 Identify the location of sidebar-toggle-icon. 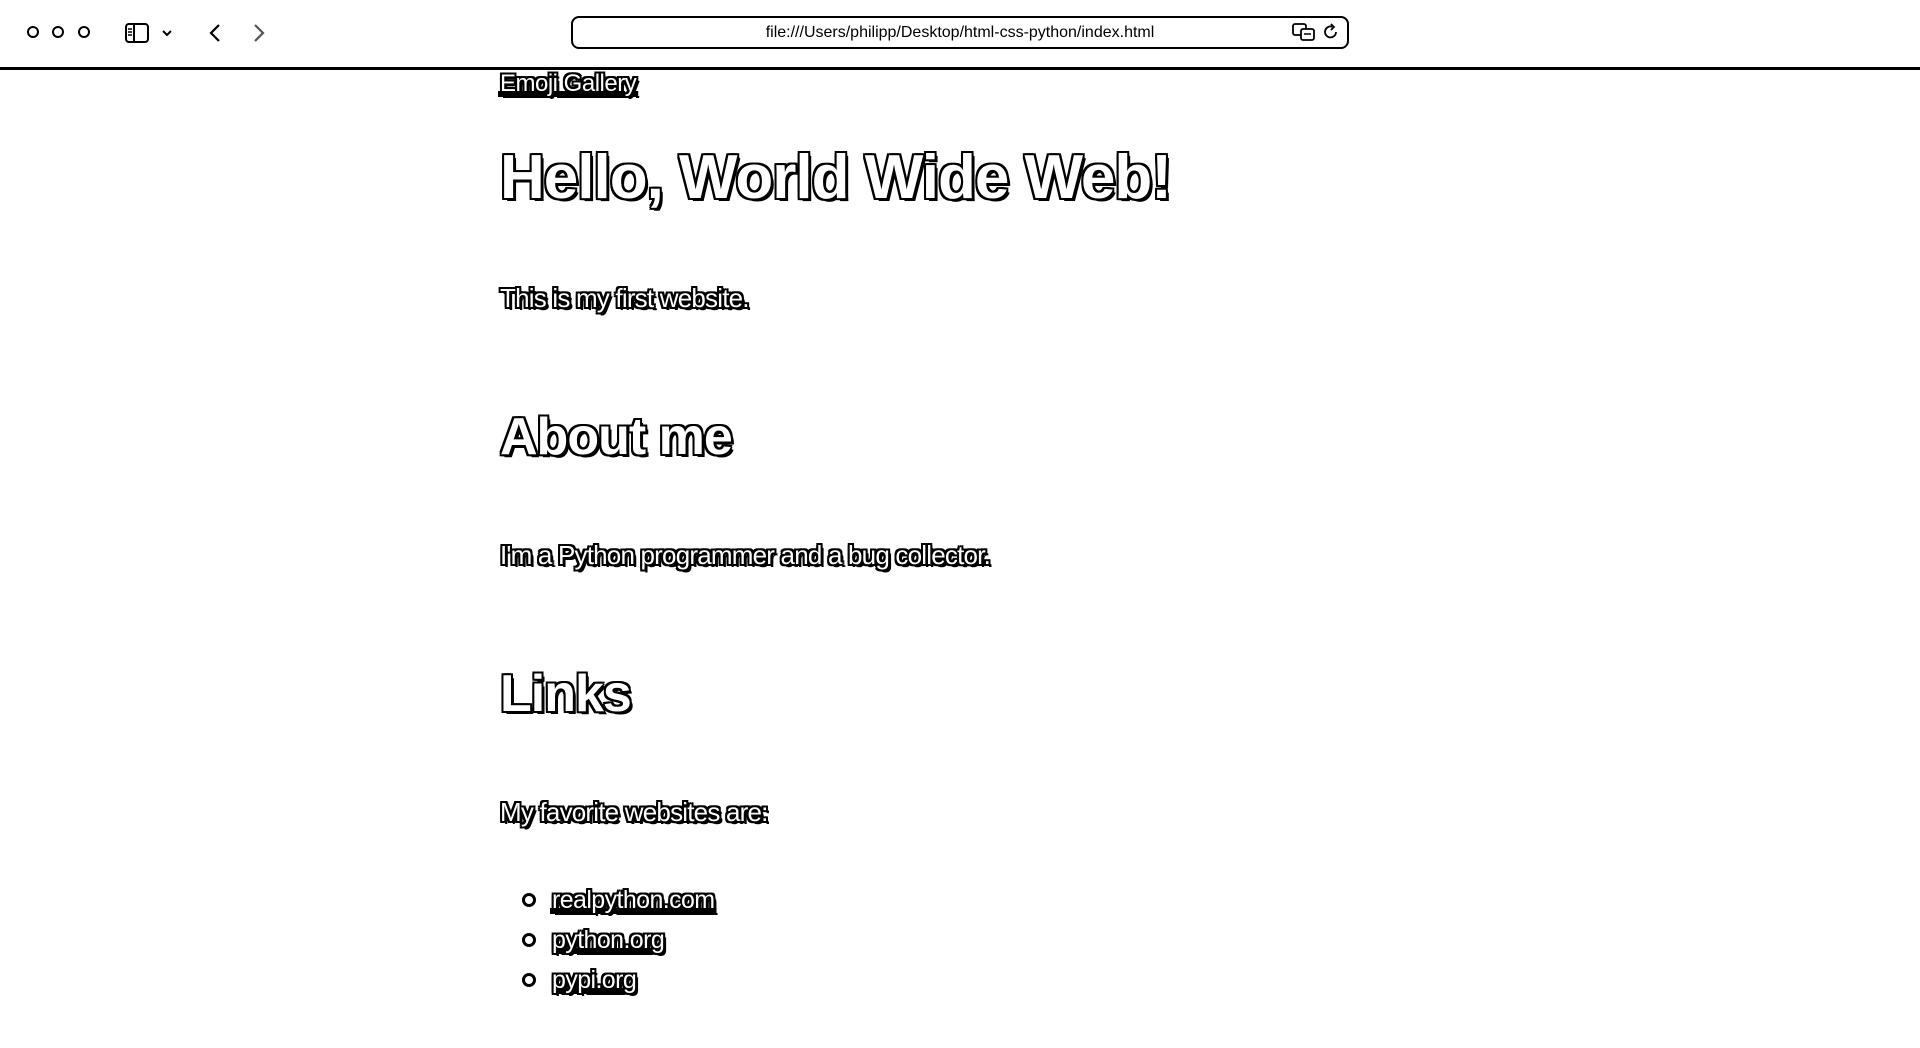
(137, 33).